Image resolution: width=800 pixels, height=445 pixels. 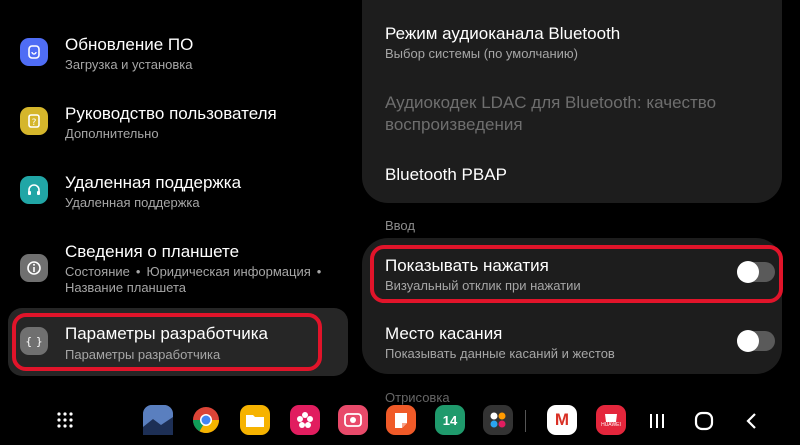 What do you see at coordinates (132, 202) in the screenshot?
I see `menu-item-subtitle: Удаленная поддержка` at bounding box center [132, 202].